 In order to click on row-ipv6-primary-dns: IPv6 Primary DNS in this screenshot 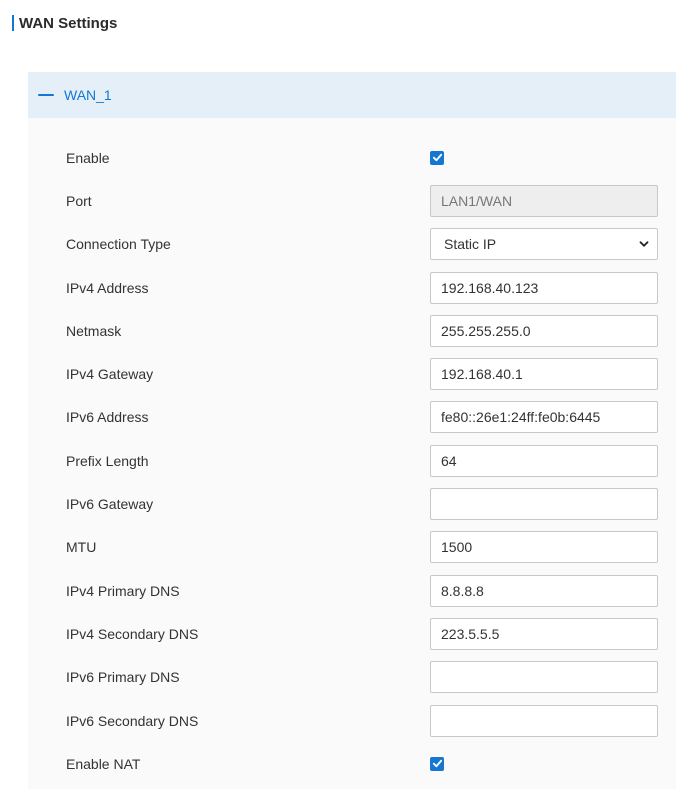, I will do `click(352, 677)`.